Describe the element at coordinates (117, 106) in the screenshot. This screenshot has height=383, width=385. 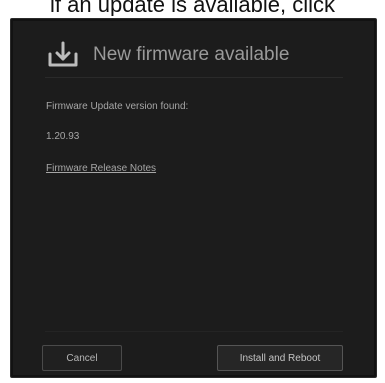
I see `firmware-found-label: Firmware Update version found:` at that location.